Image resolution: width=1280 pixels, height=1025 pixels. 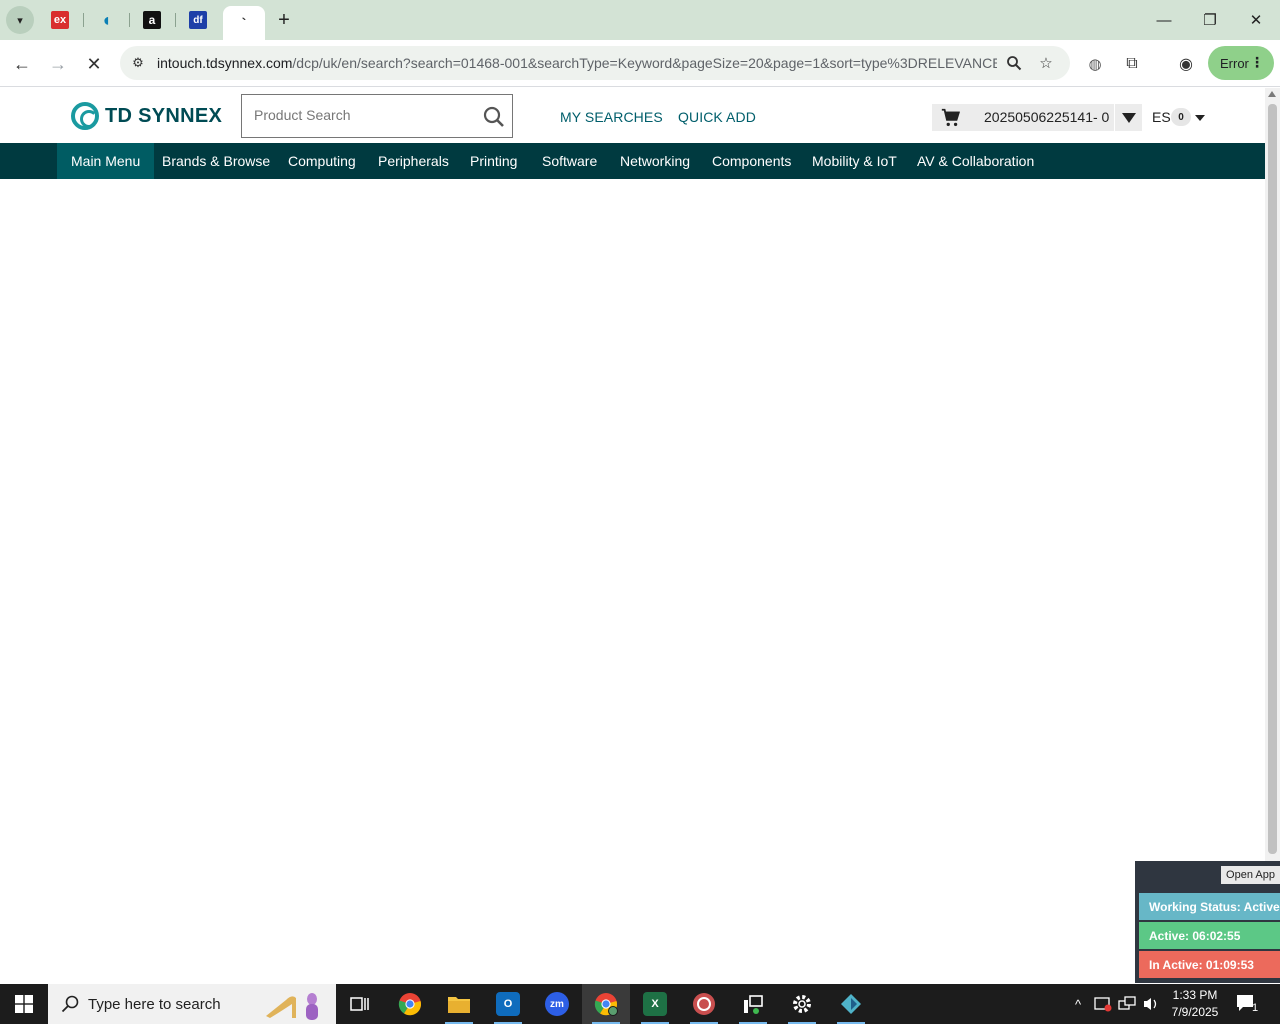 I want to click on new-tab-plus-icon: +, so click(x=284, y=20).